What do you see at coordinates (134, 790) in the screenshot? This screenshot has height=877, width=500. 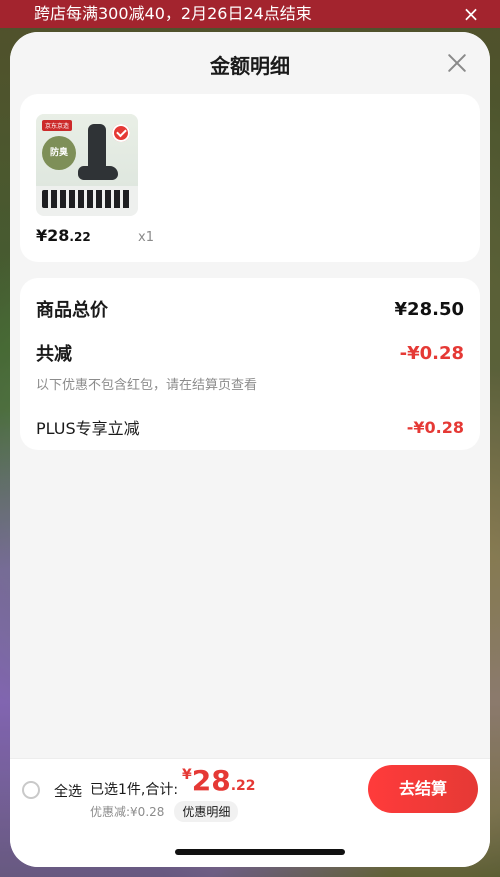 I see `selected-summary: 已选1件,合计:` at bounding box center [134, 790].